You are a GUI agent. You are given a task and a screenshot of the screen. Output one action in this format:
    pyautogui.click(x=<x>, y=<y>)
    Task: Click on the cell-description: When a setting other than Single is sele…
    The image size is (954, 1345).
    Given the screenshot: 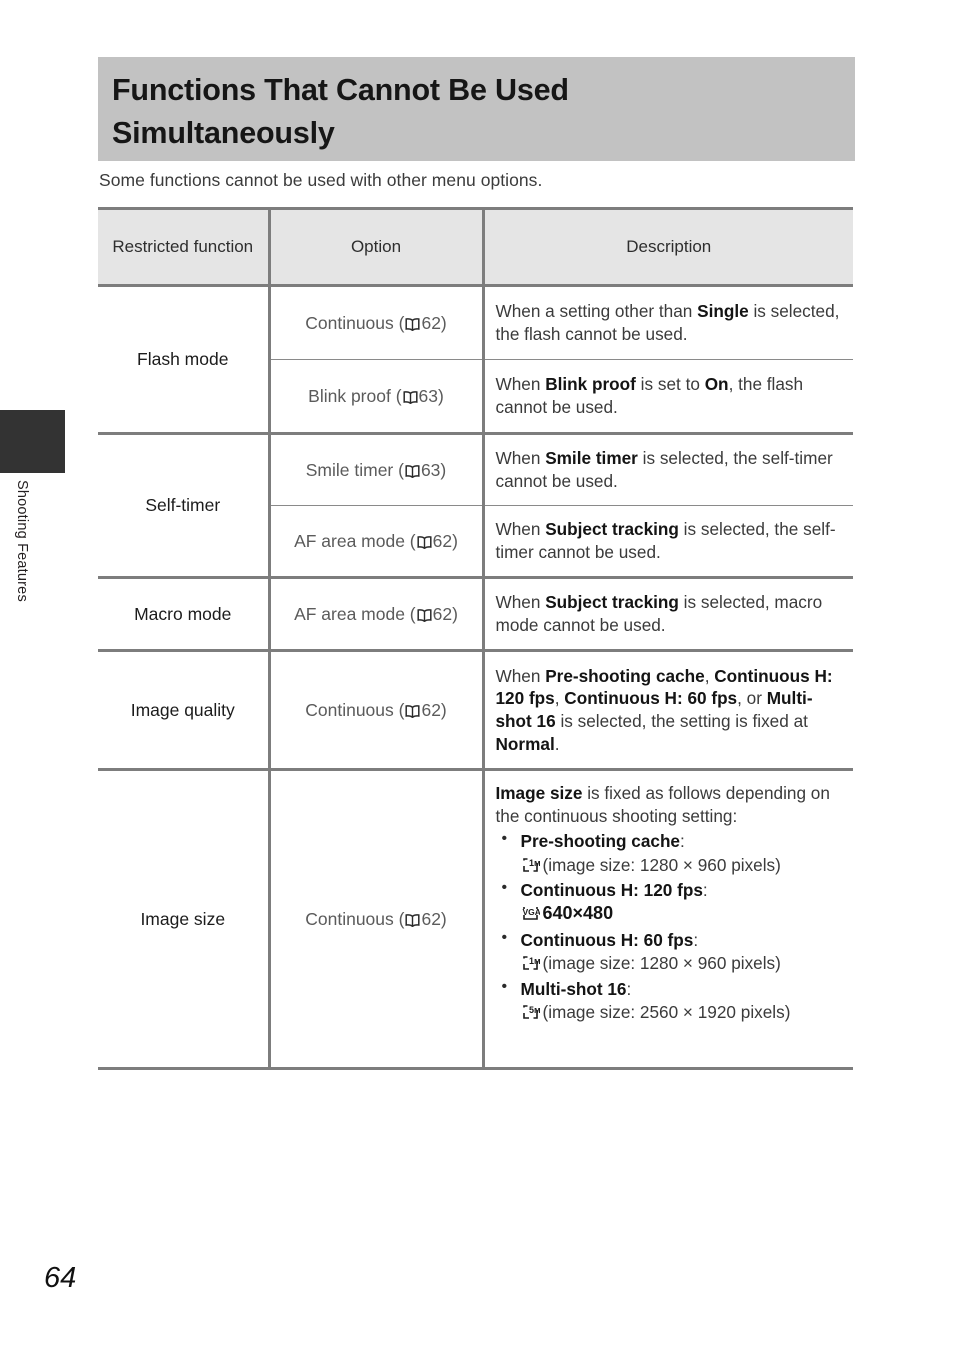 What is the action you would take?
    pyautogui.click(x=668, y=322)
    